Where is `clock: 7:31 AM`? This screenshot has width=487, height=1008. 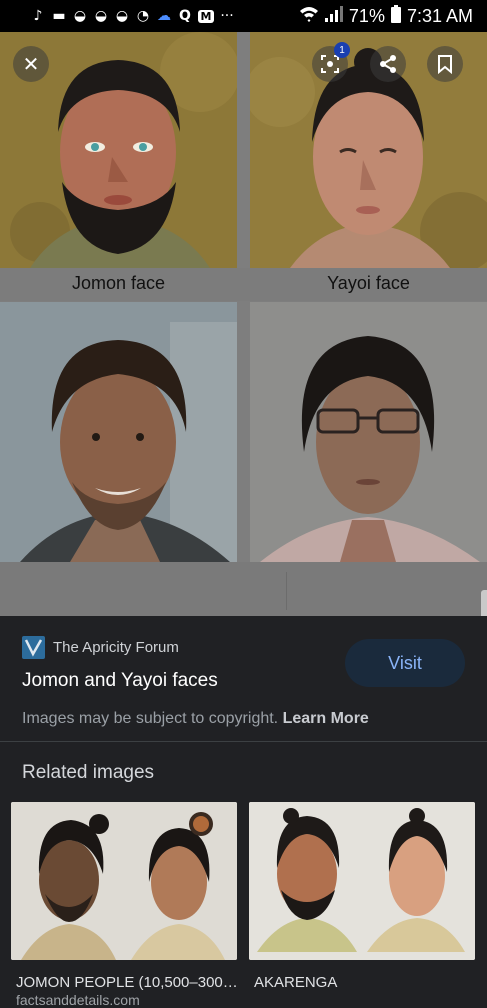
clock: 7:31 AM is located at coordinates (439, 15).